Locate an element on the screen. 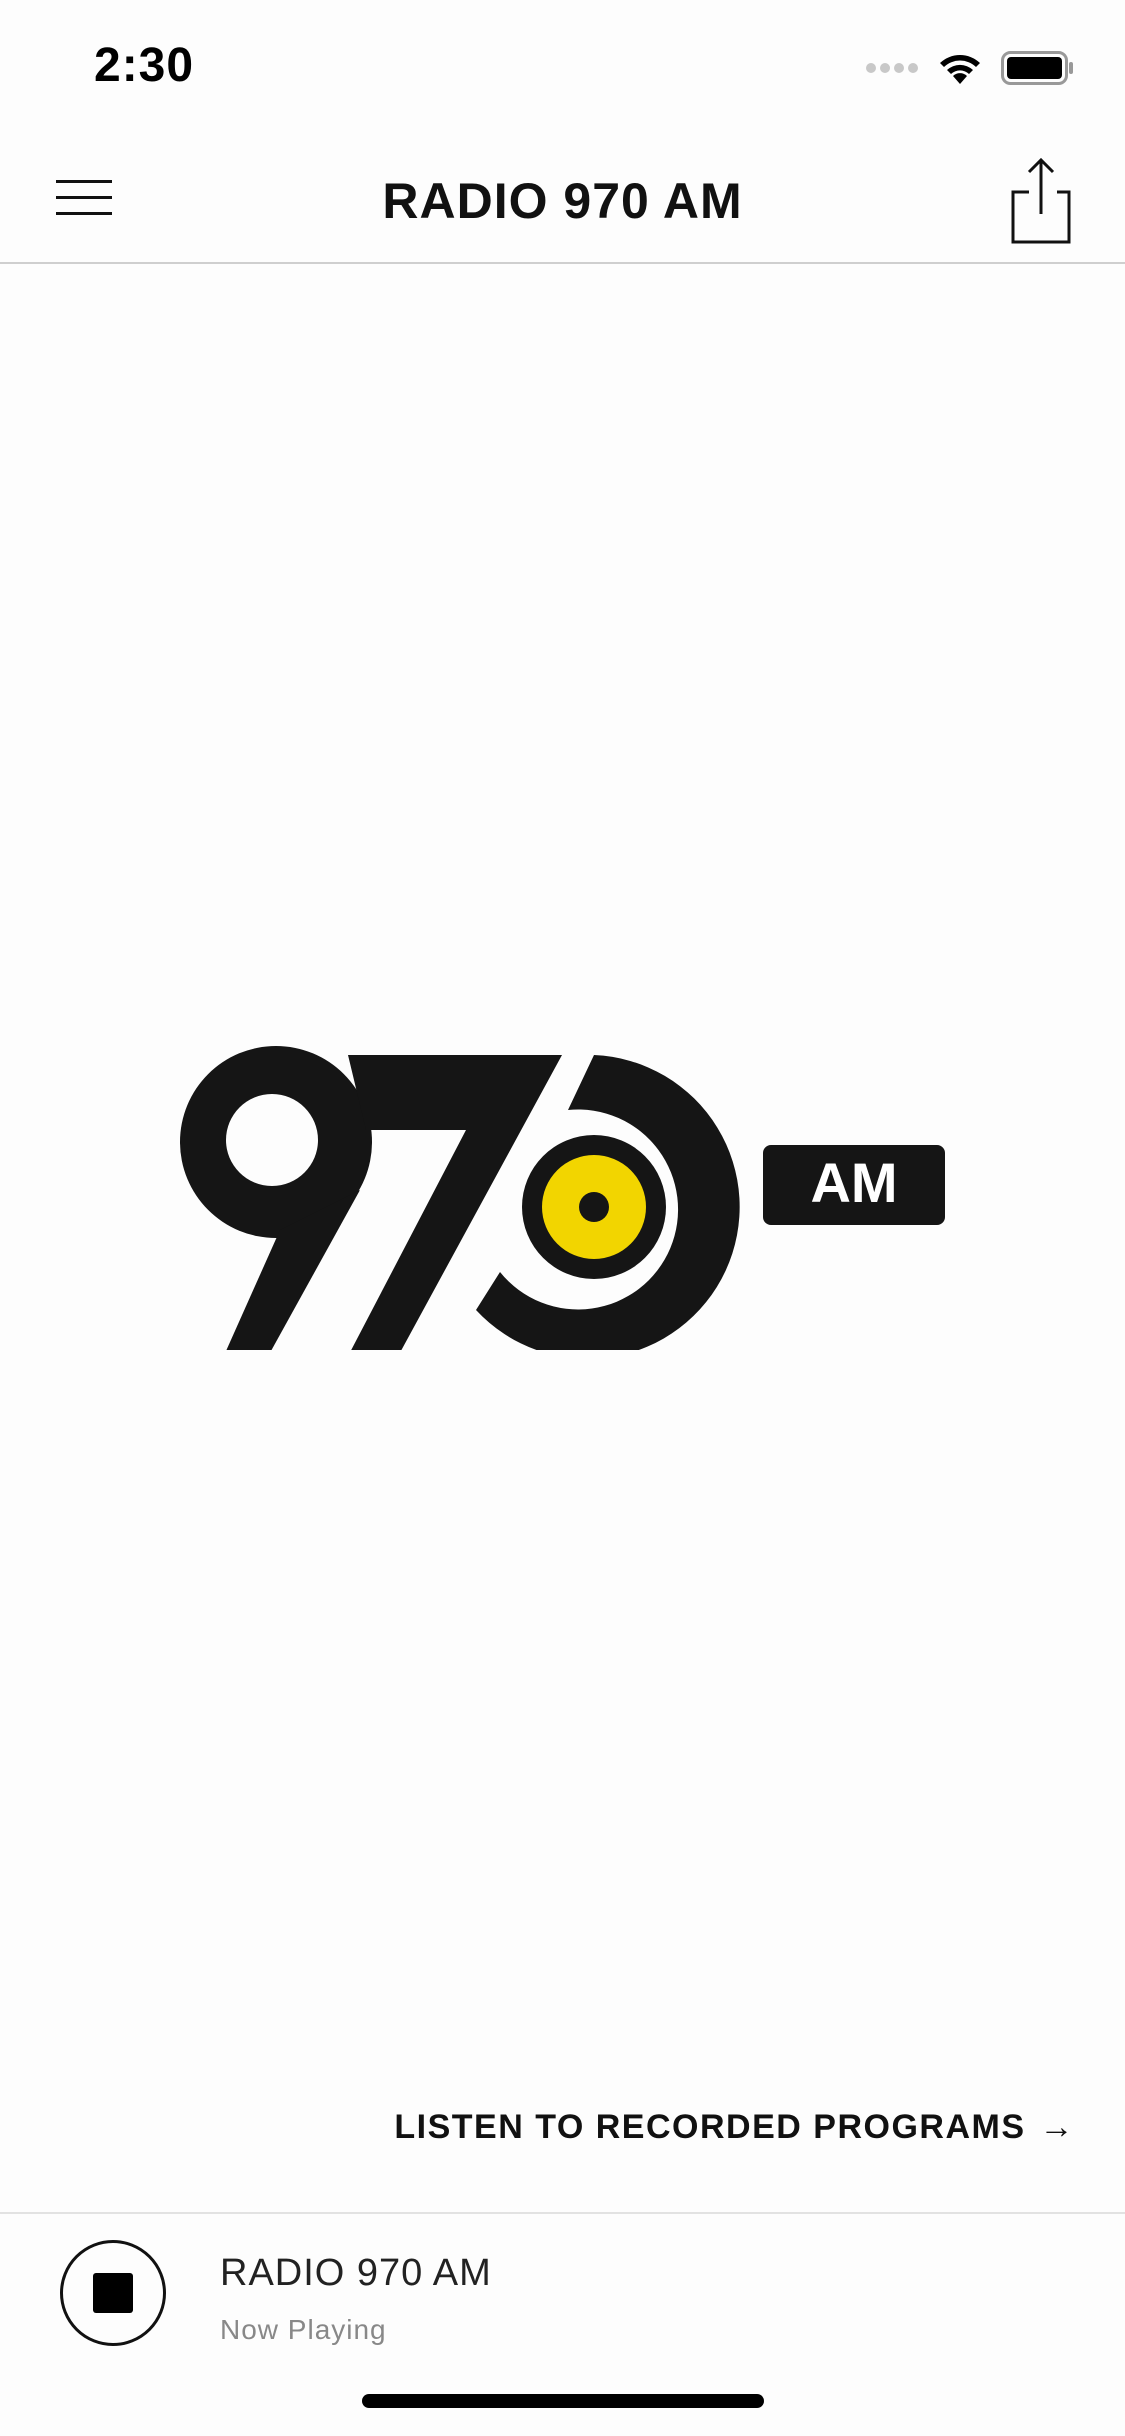 The height and width of the screenshot is (2436, 1125). nav-bar: RADIO 970 AM is located at coordinates (562, 198).